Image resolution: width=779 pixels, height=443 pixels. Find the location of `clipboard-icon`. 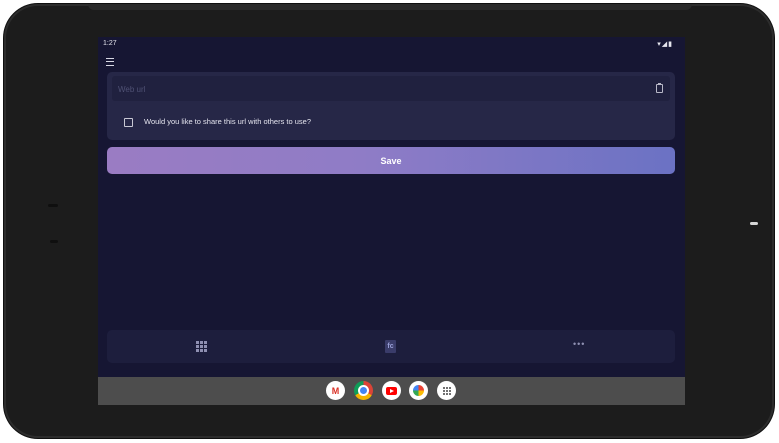

clipboard-icon is located at coordinates (659, 88).